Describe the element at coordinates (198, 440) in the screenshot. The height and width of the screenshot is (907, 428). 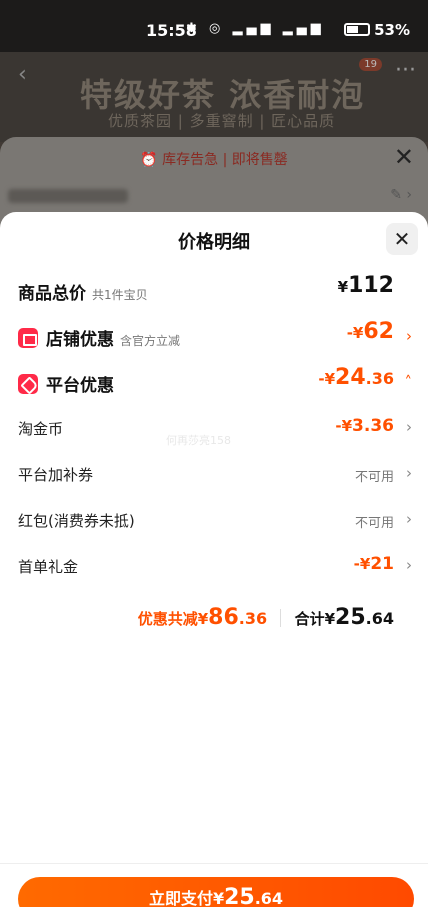
I see `watermark: 何再莎亮158` at that location.